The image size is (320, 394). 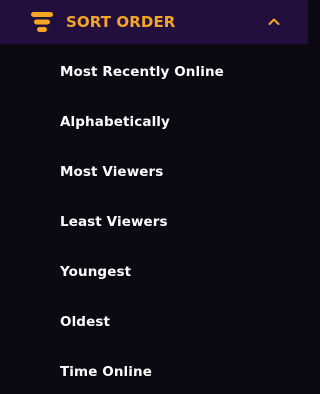 What do you see at coordinates (142, 72) in the screenshot?
I see `sort-option-most-recently-online: Most Recently Online` at bounding box center [142, 72].